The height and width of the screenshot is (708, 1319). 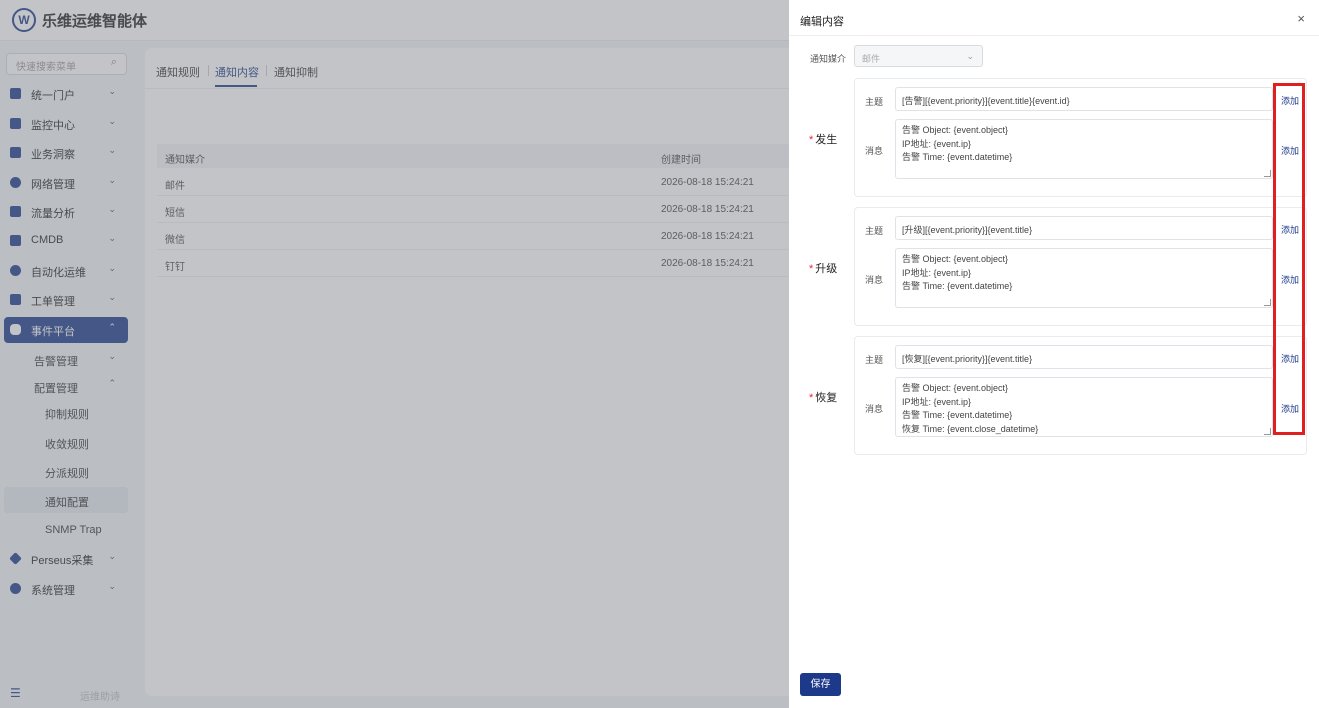 What do you see at coordinates (822, 22) in the screenshot?
I see `drawer-title: 编辑内容` at bounding box center [822, 22].